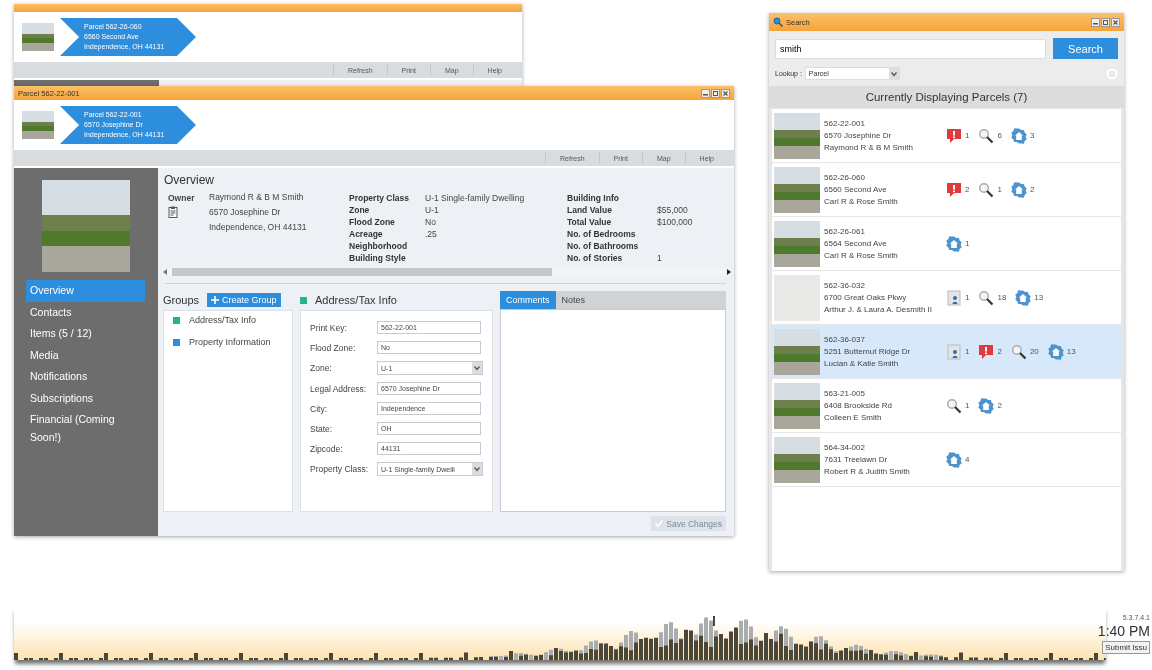 The width and height of the screenshot is (1152, 670). I want to click on search-field: smith, so click(910, 48).